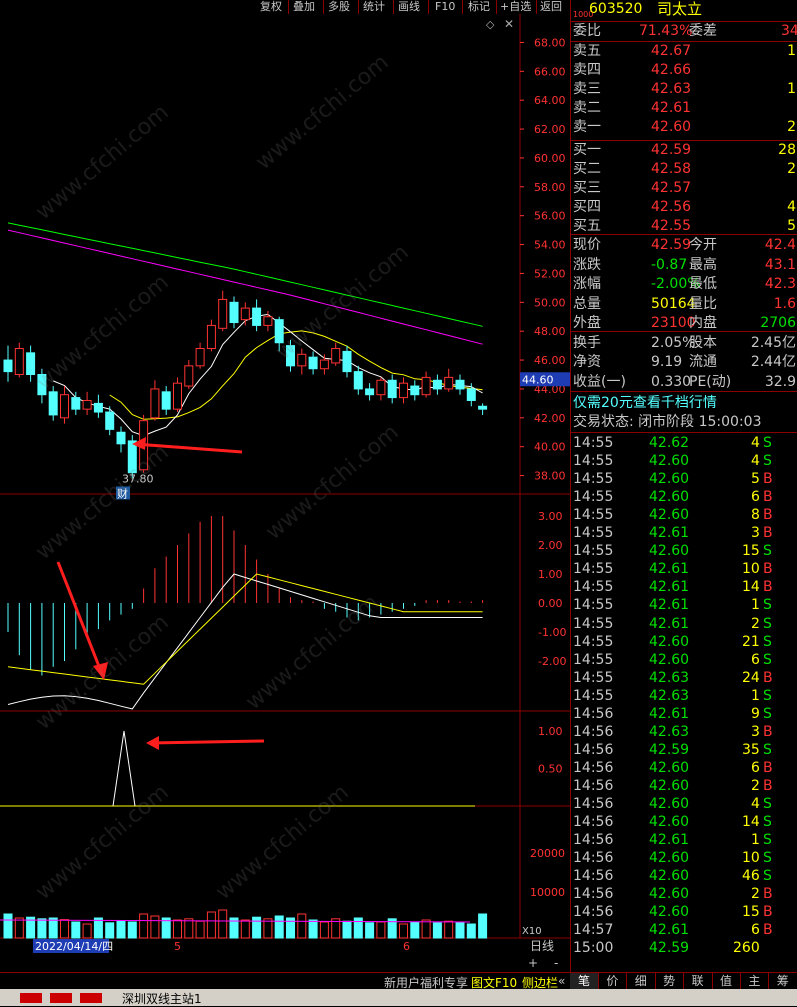 This screenshot has height=1007, width=797. I want to click on promo-text: 仅需20元查看千档行情, so click(645, 403).